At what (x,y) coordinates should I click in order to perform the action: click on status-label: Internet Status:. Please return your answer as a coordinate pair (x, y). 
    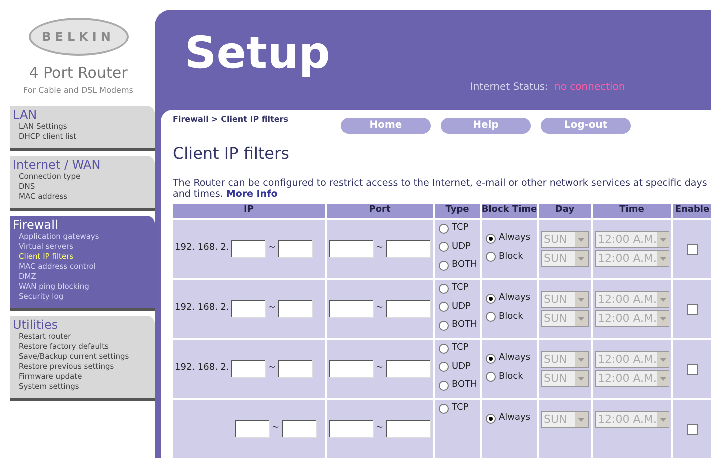
    Looking at the image, I should click on (509, 88).